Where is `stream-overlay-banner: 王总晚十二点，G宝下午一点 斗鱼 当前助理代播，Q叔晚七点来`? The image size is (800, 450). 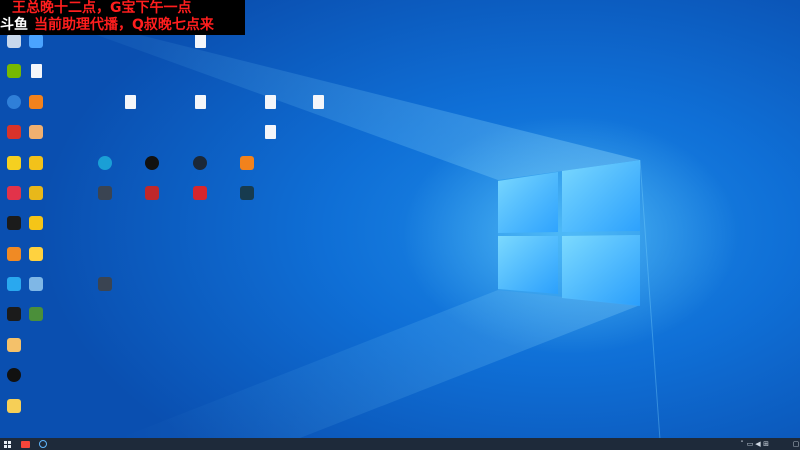 stream-overlay-banner: 王总晚十二点，G宝下午一点 斗鱼 当前助理代播，Q叔晚七点来 is located at coordinates (122, 17).